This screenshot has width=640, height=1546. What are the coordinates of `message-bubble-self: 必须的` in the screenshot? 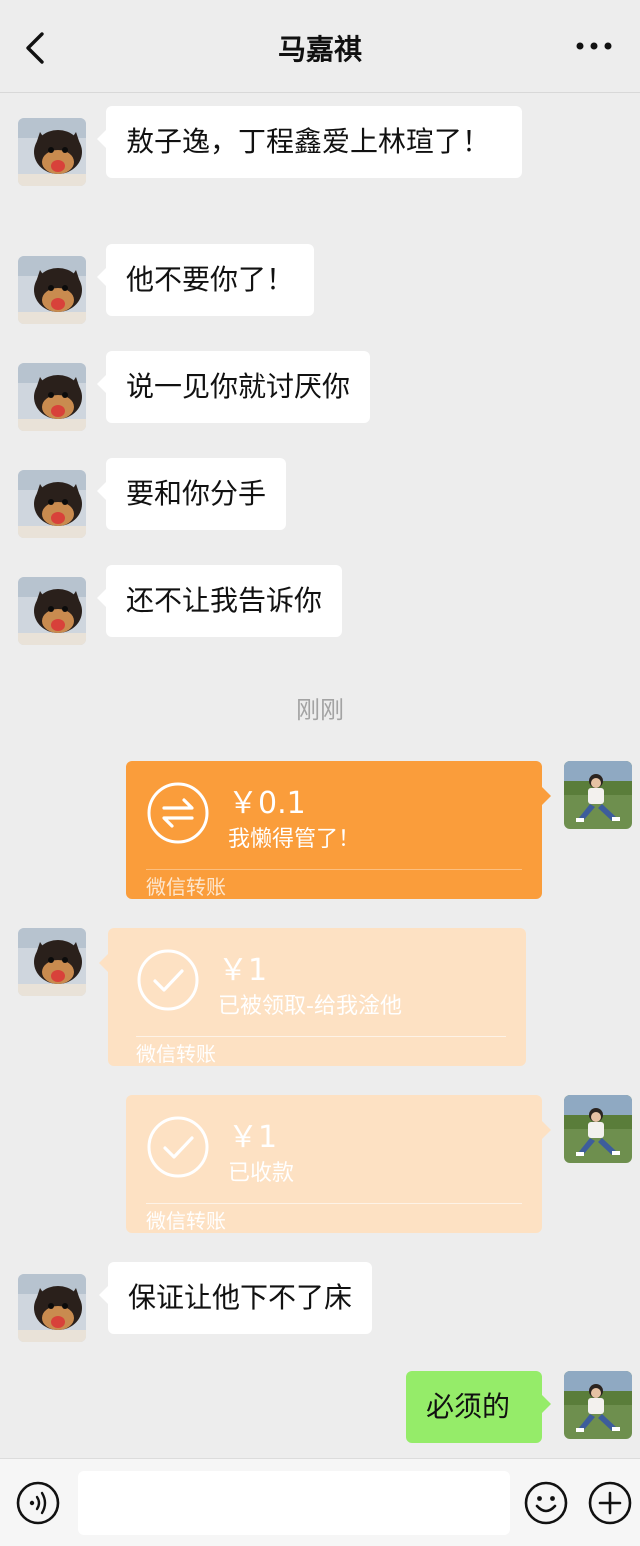 It's located at (478, 1407).